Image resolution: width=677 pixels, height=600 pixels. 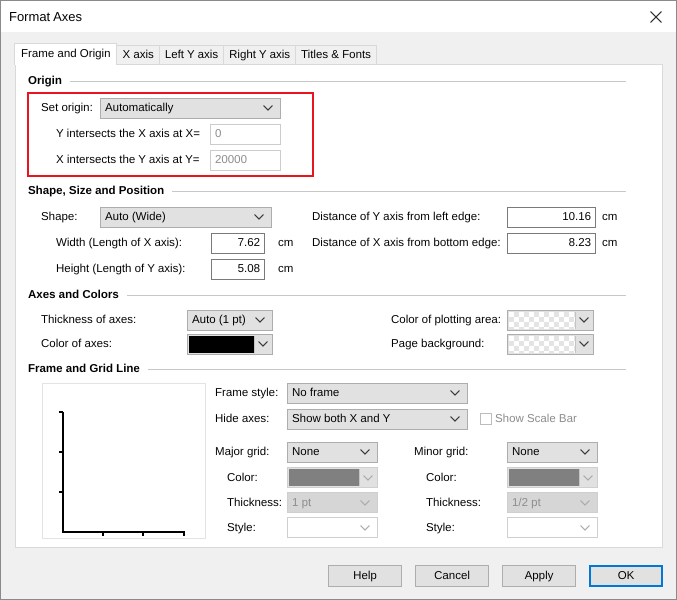 I want to click on dialog-button: Cancel, so click(x=452, y=576).